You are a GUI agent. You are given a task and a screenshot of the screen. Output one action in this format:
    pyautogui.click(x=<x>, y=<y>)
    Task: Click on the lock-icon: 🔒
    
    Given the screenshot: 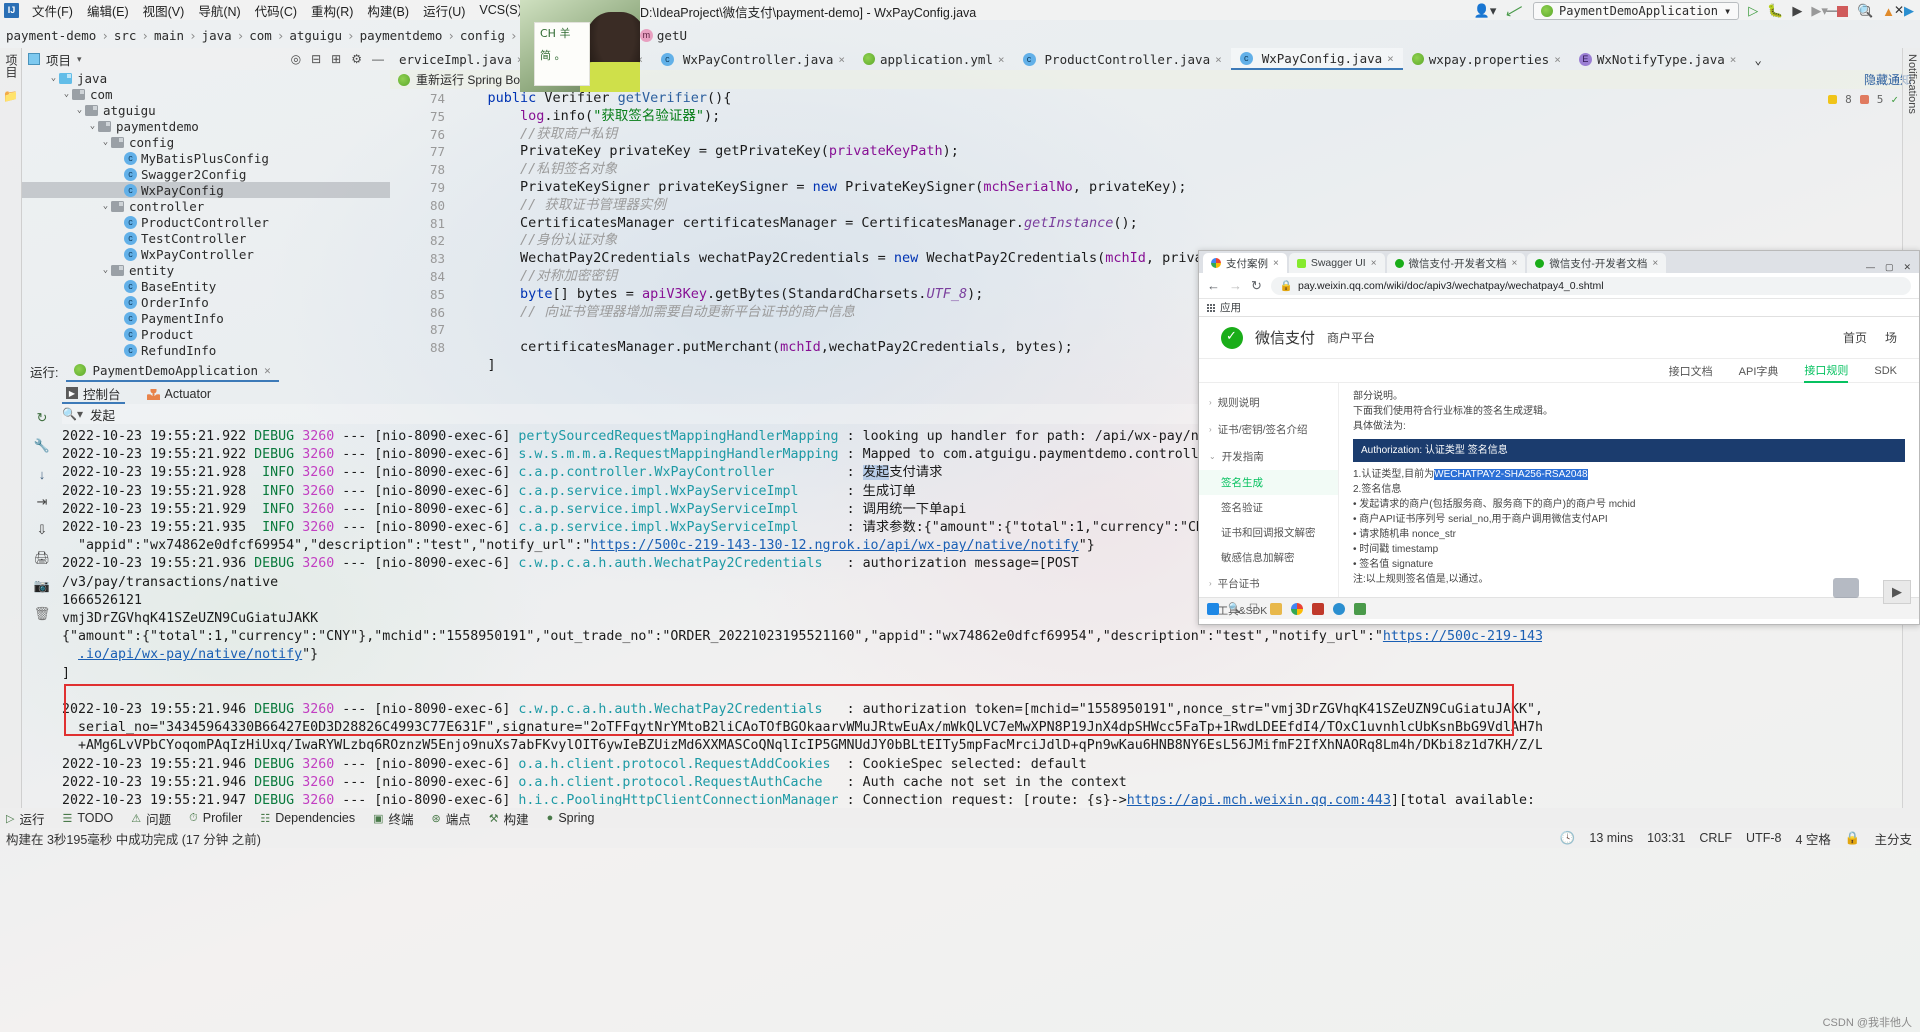 What is the action you would take?
    pyautogui.click(x=1853, y=838)
    